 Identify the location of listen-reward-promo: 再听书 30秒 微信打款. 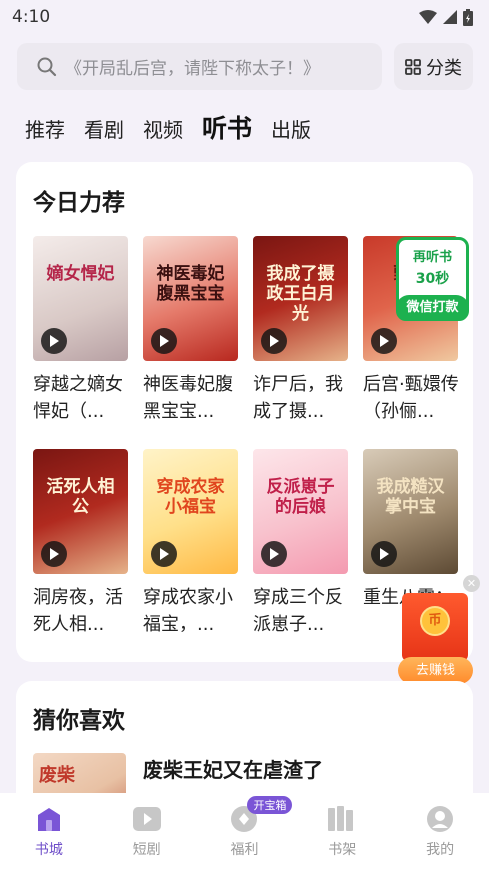
(432, 279).